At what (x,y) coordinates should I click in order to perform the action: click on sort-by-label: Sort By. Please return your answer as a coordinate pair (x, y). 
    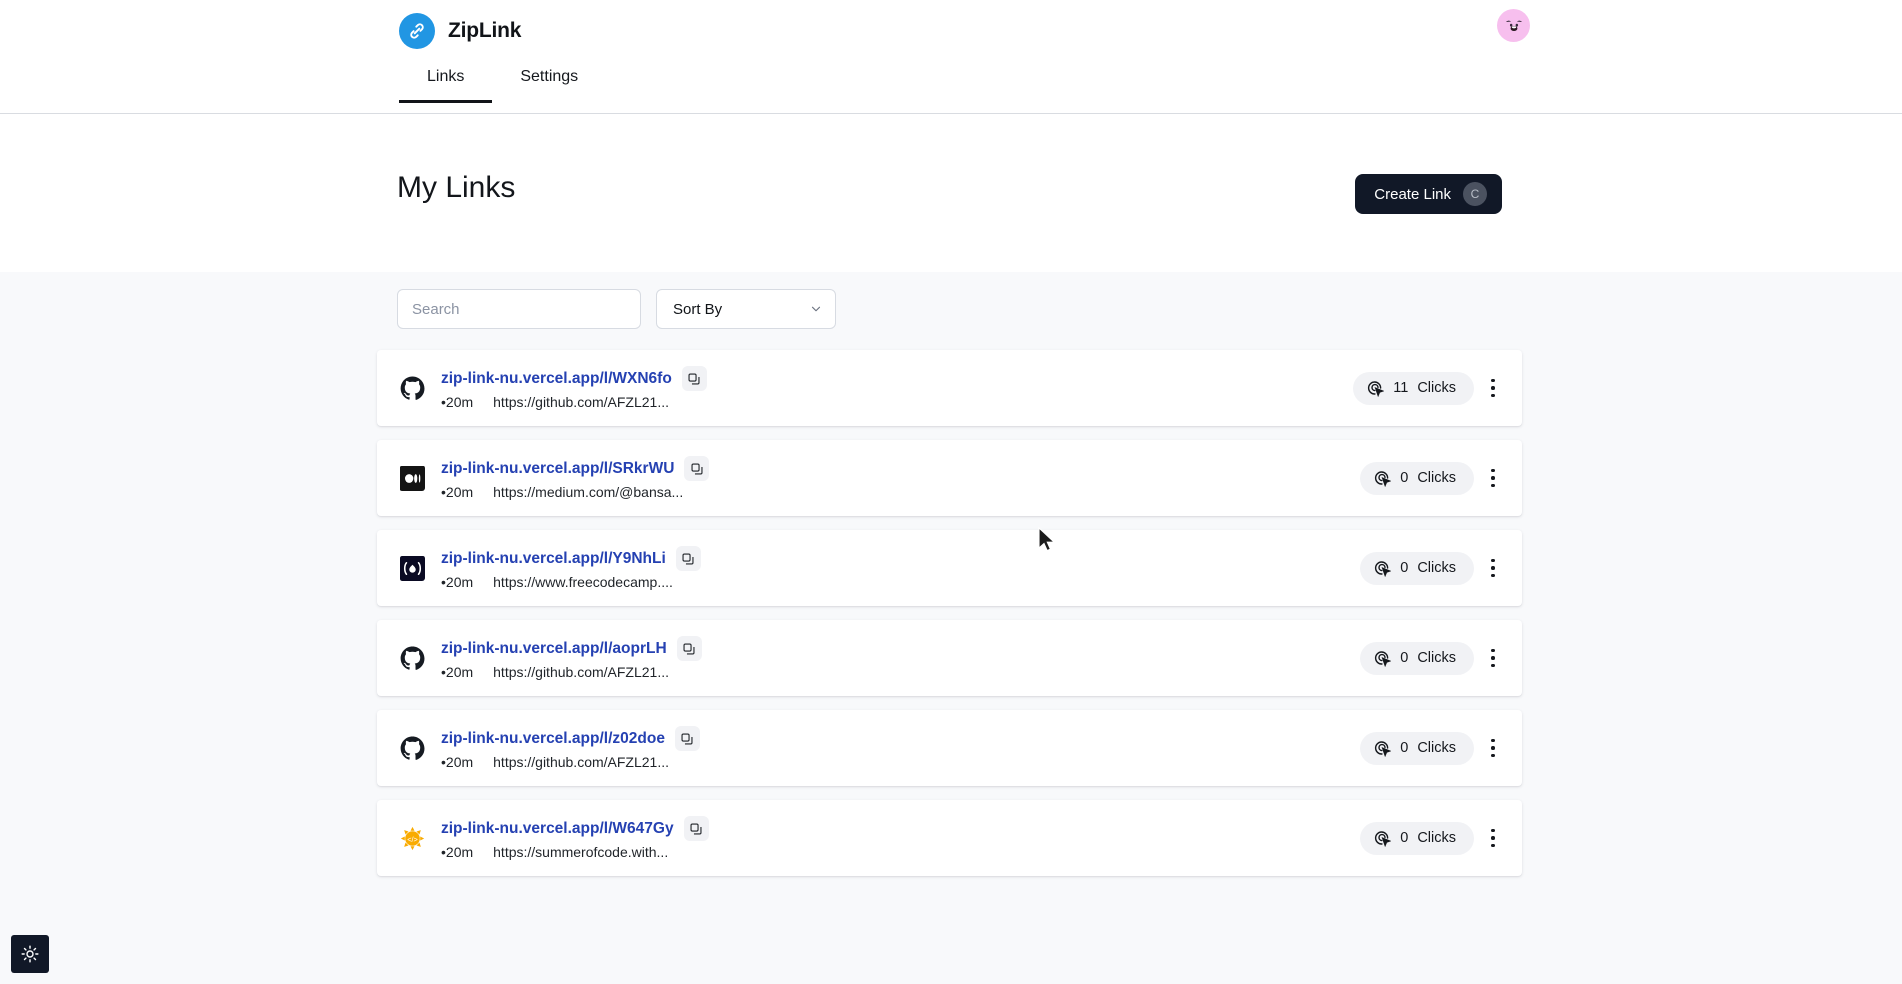
    Looking at the image, I should click on (698, 309).